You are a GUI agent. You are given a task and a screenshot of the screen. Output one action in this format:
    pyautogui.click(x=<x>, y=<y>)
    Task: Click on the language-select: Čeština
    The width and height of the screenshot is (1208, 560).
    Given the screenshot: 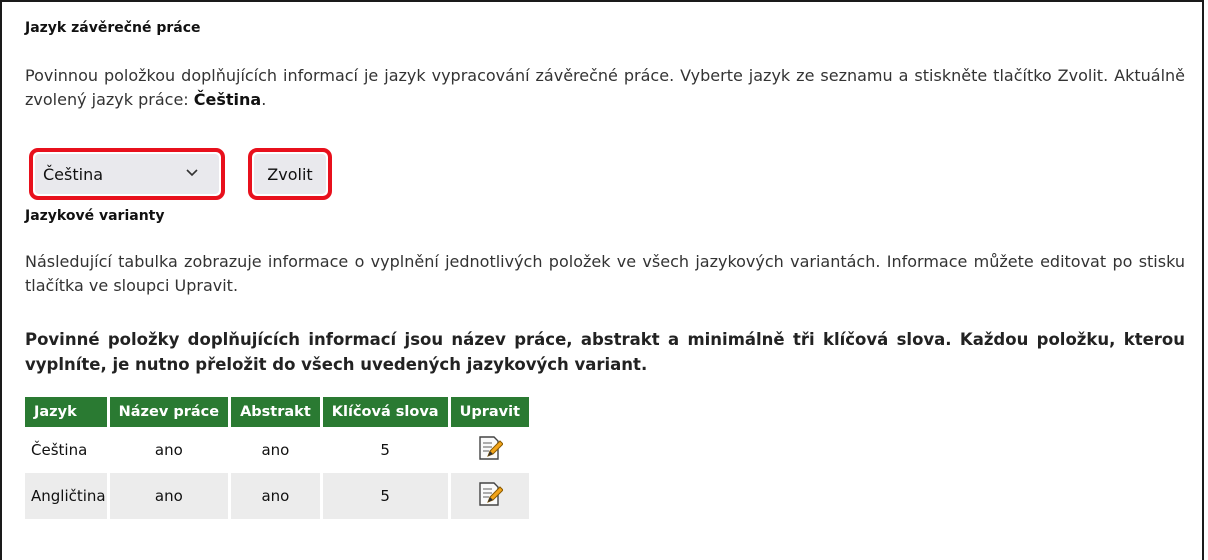 What is the action you would take?
    pyautogui.click(x=127, y=174)
    